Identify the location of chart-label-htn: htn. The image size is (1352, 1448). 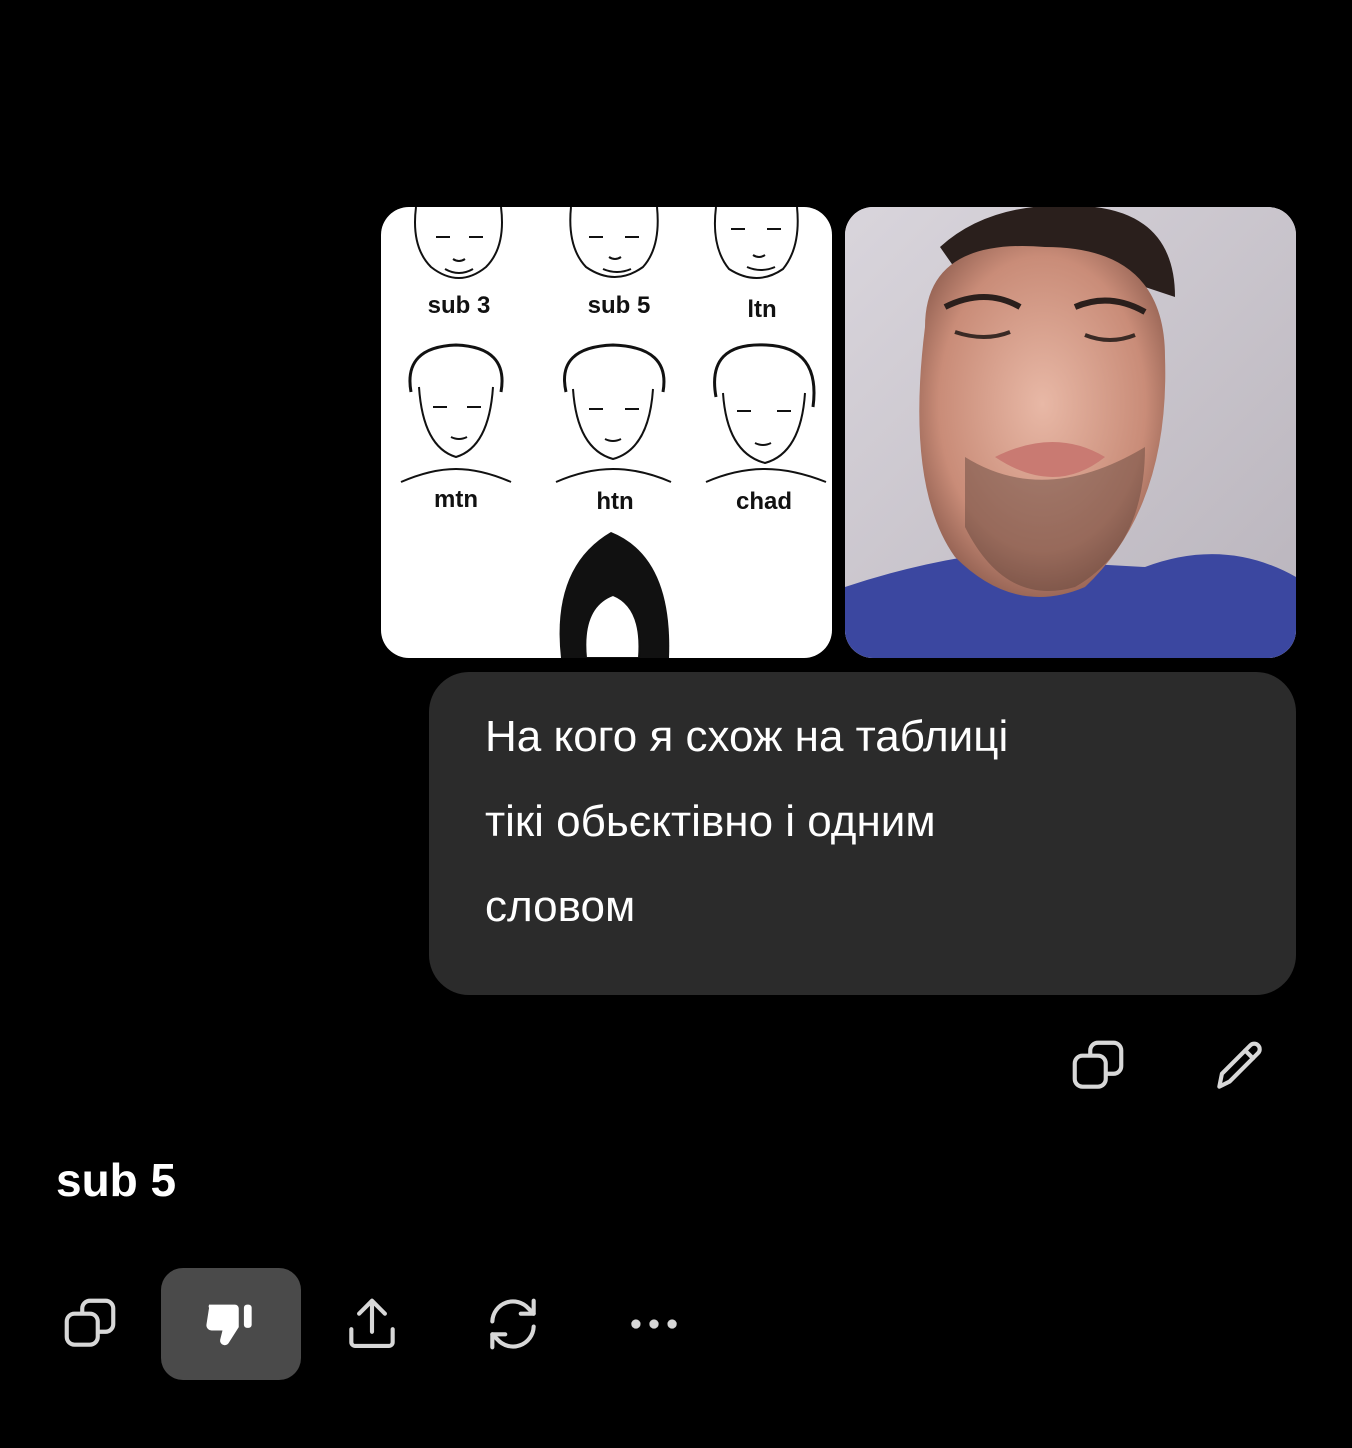
(614, 501).